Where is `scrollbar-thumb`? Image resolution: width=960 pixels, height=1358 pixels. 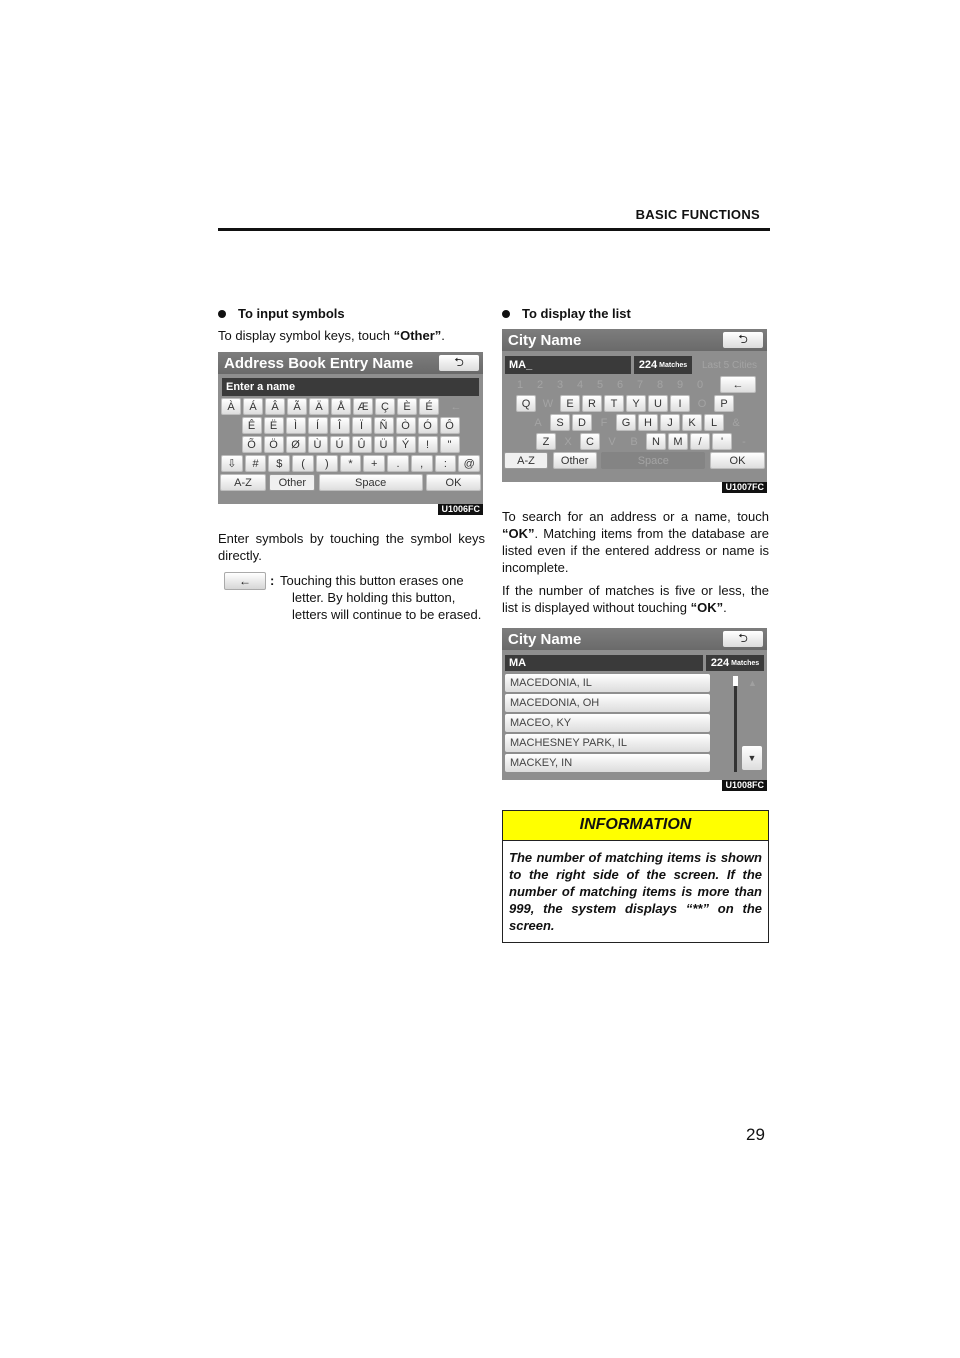
scrollbar-thumb is located at coordinates (735, 681).